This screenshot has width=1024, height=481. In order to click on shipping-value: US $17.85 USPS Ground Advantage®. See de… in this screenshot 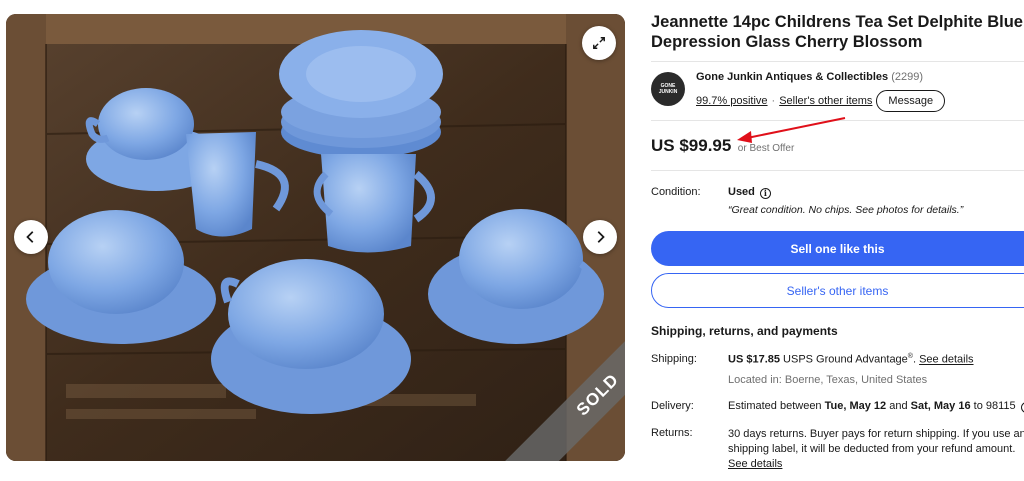, I will do `click(851, 359)`.